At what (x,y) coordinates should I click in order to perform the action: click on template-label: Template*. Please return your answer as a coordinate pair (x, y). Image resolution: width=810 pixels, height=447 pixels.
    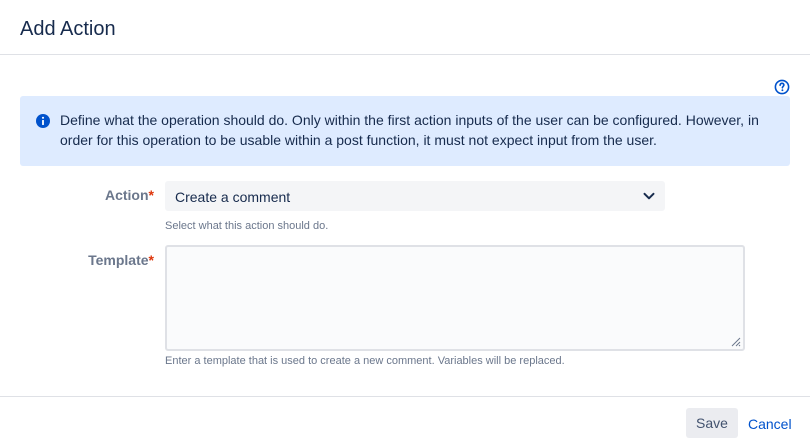
    Looking at the image, I should click on (87, 260).